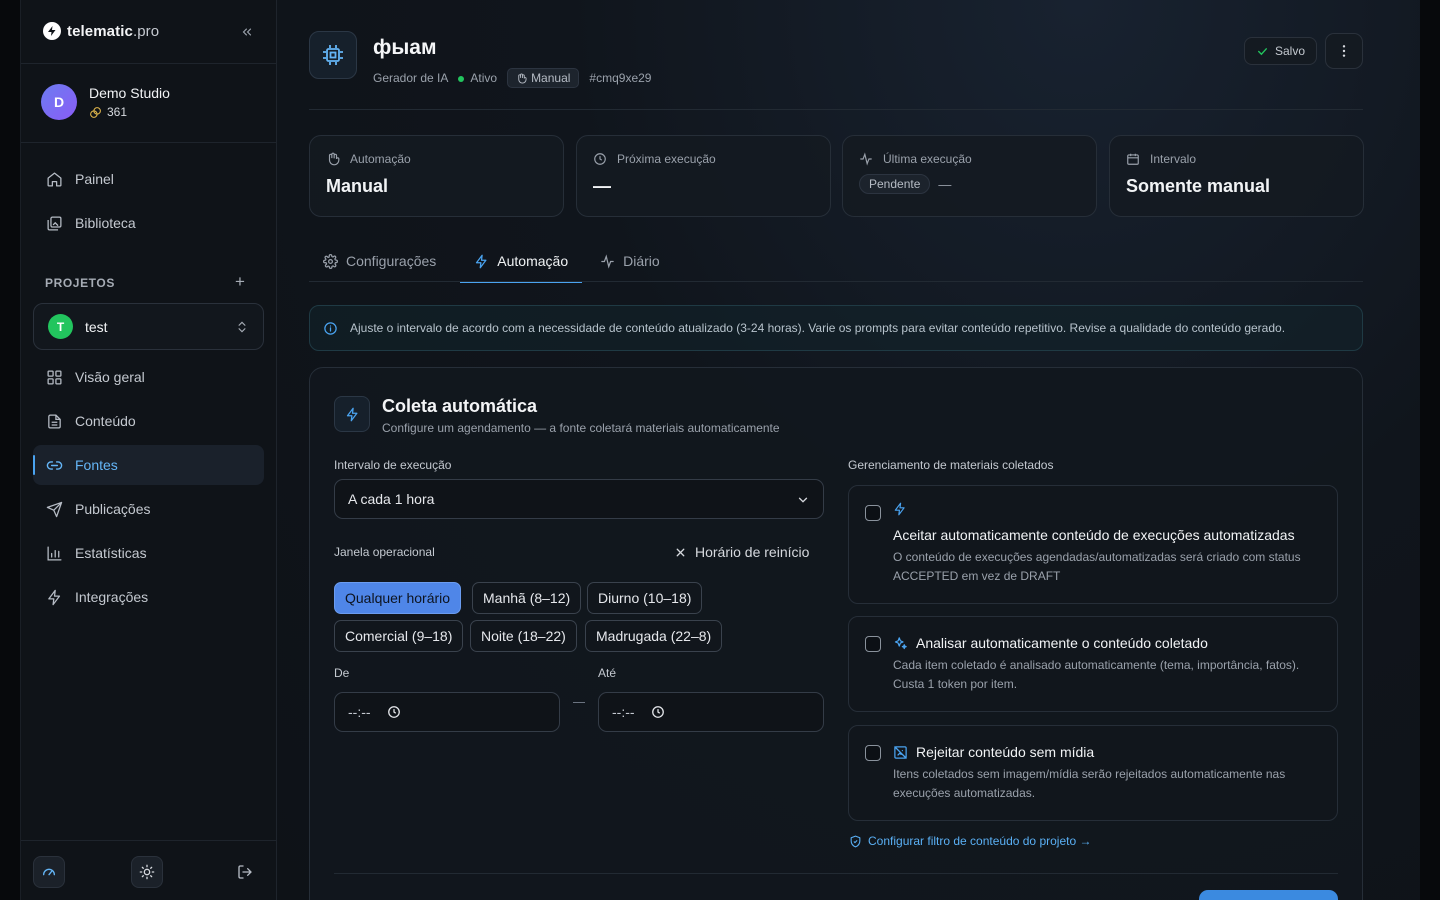 The width and height of the screenshot is (1440, 900). What do you see at coordinates (836, 281) in the screenshot?
I see `tab-divider` at bounding box center [836, 281].